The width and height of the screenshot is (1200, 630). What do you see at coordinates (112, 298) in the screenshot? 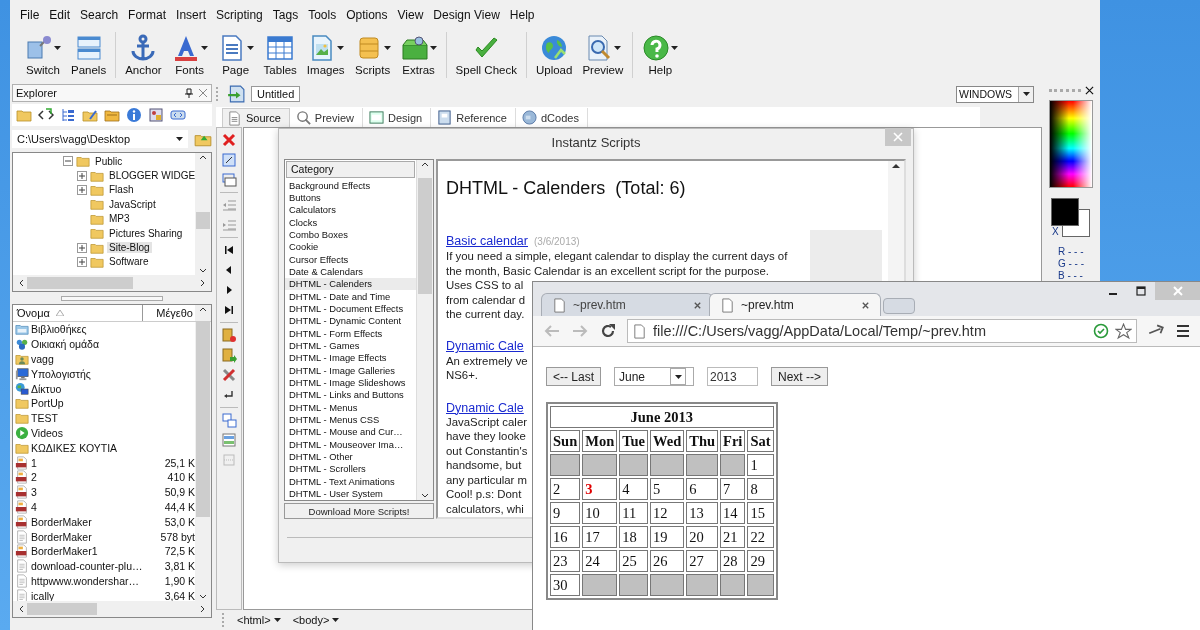
I see `splitter-handle` at bounding box center [112, 298].